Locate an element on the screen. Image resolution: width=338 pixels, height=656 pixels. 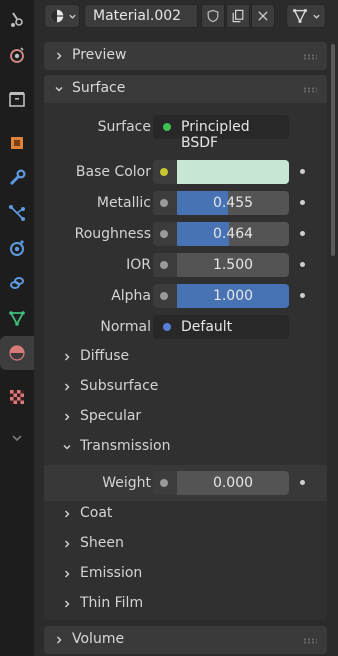
ior-field: 1.500 is located at coordinates (233, 265).